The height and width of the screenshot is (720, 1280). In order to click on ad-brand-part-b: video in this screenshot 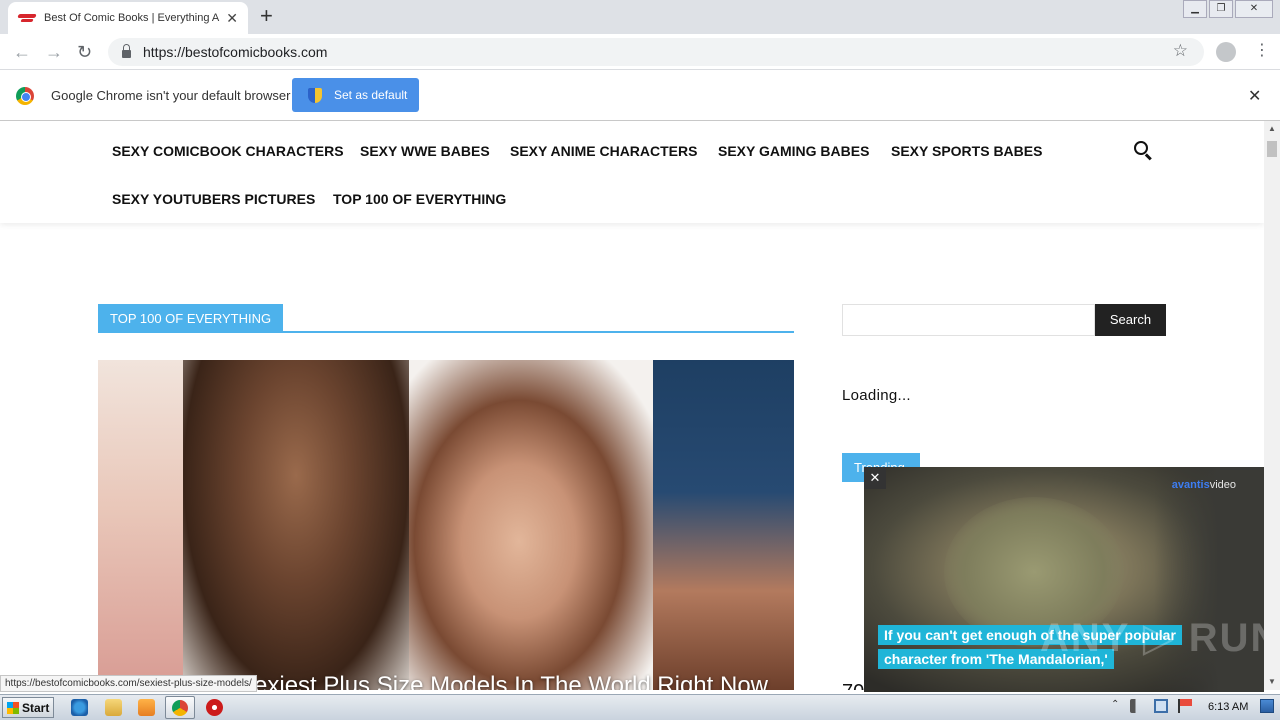, I will do `click(1222, 485)`.